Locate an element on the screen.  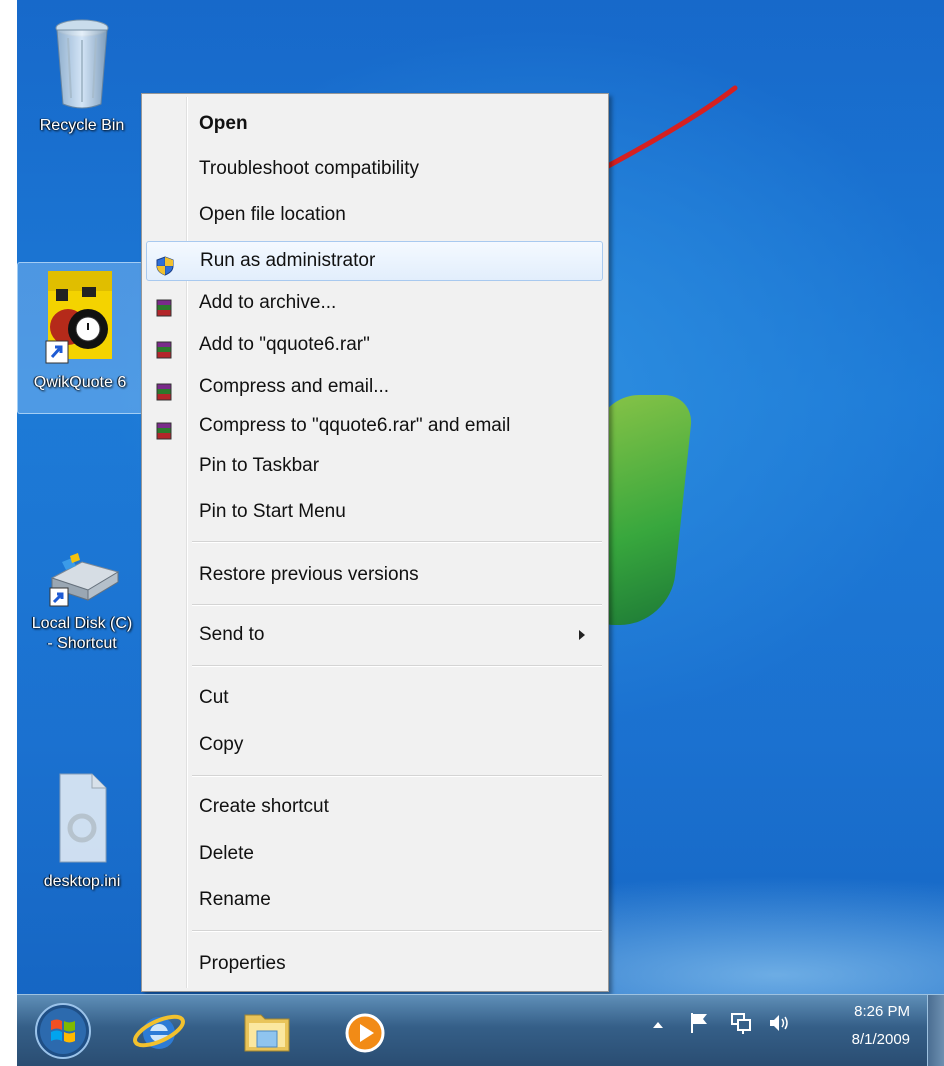
start-button is located at coordinates (63, 1031).